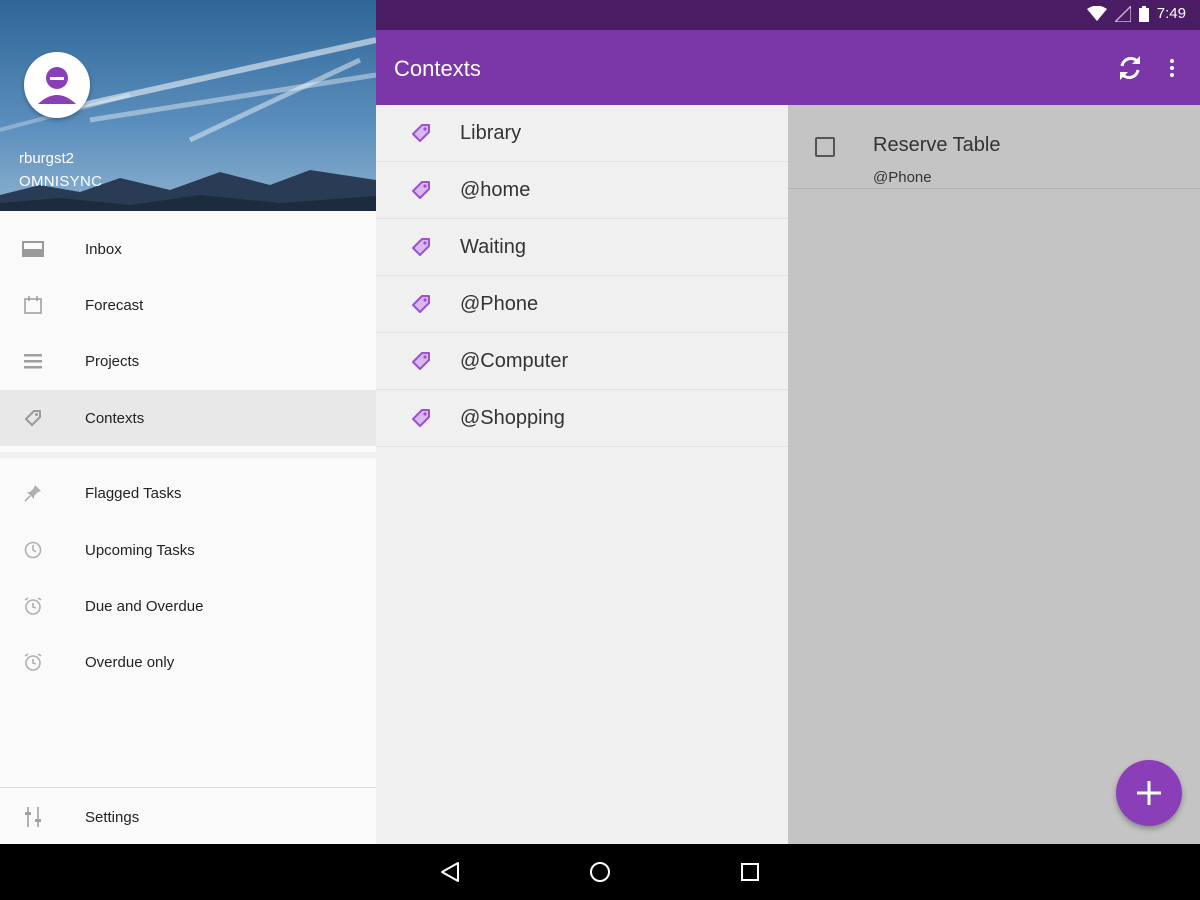 This screenshot has width=1200, height=900. I want to click on drawer-item-upcoming-tasks: Upcoming Tasks, so click(188, 550).